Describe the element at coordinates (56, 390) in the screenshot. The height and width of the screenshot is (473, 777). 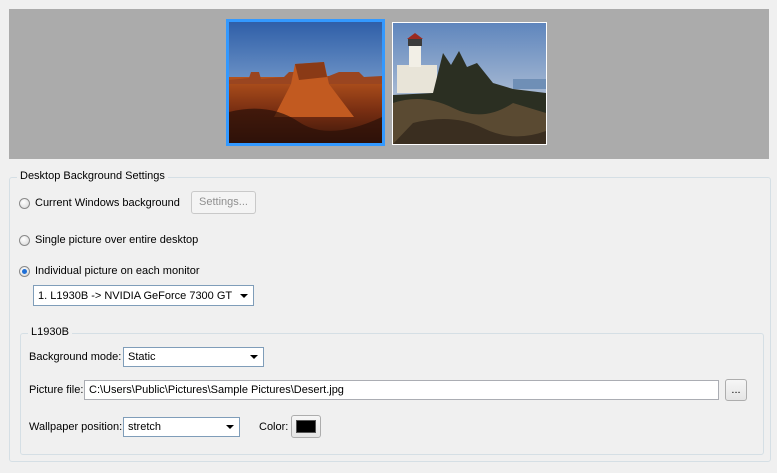
I see `picture-file-label: Picture file:` at that location.